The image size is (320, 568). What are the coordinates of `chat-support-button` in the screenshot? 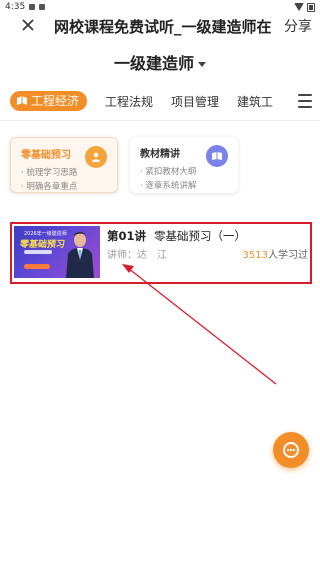 It's located at (291, 450).